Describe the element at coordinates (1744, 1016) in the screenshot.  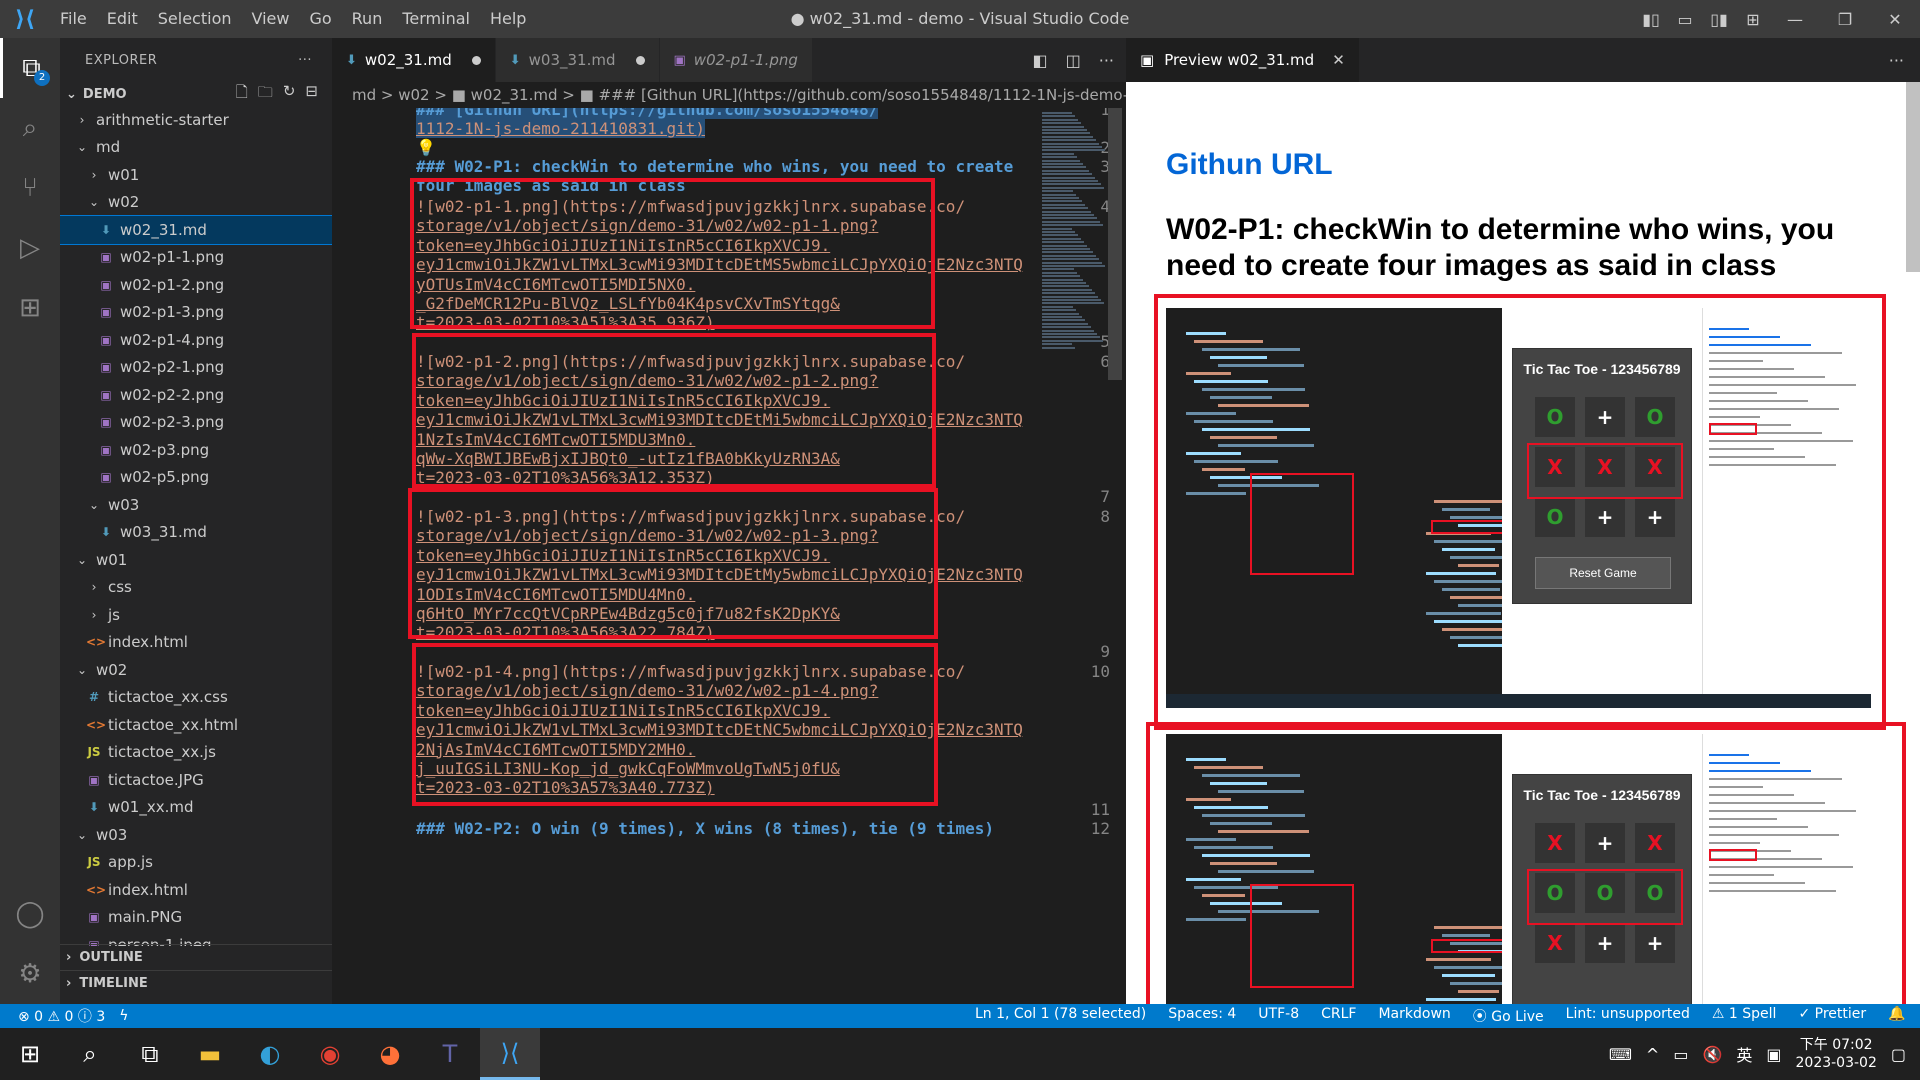
I see `spell-status: ⚠ 1 Spell` at that location.